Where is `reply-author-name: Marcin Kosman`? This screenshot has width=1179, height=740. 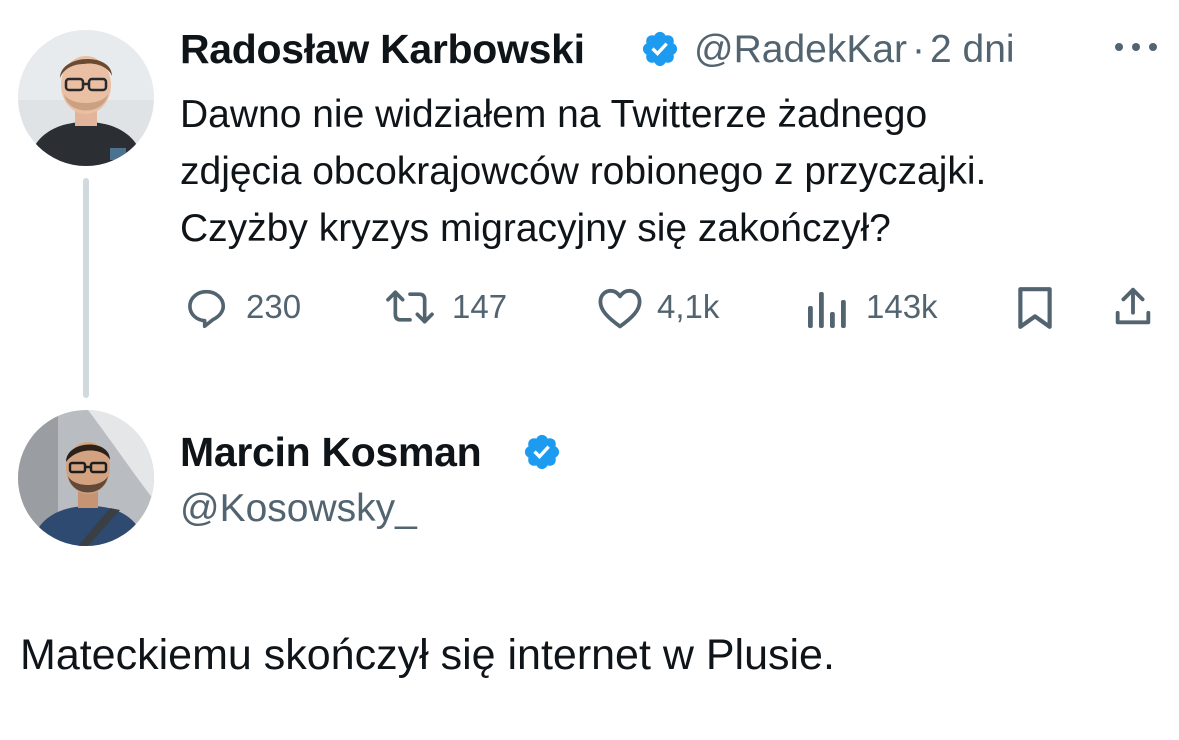 reply-author-name: Marcin Kosman is located at coordinates (331, 452).